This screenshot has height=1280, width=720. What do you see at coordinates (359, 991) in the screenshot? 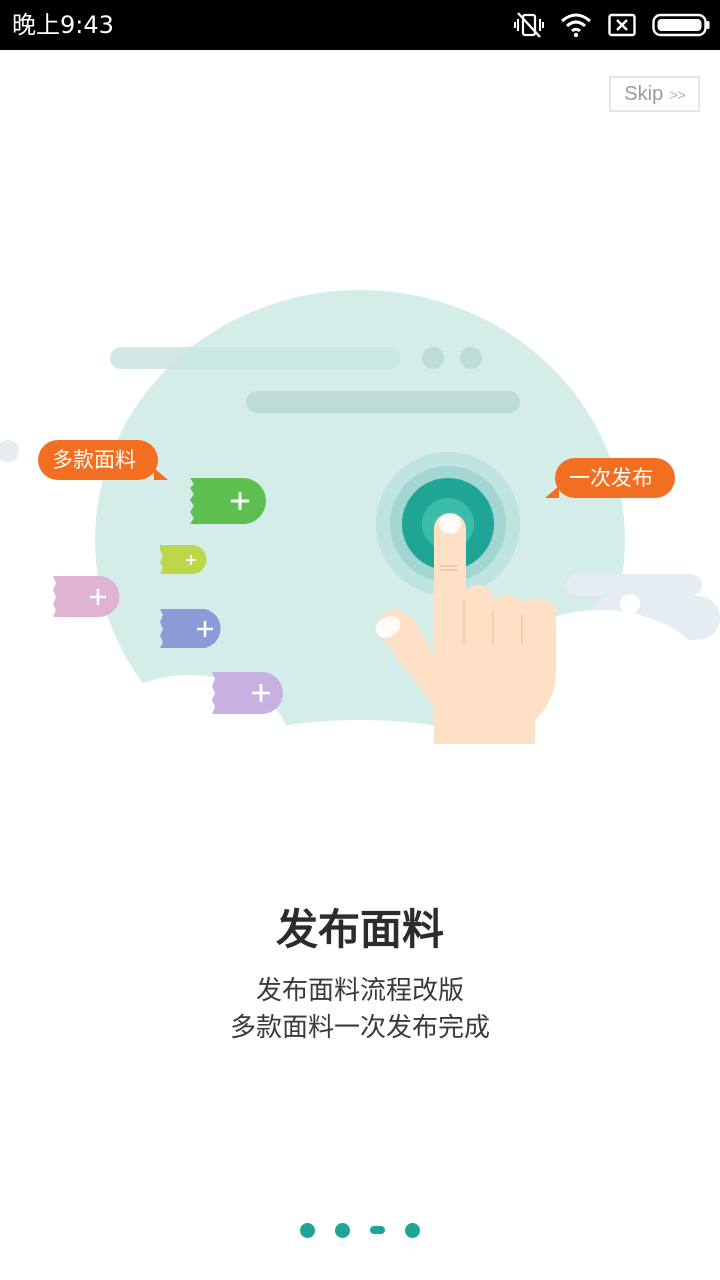
I see `subtitle-line-1: 发布面料流程改版` at bounding box center [359, 991].